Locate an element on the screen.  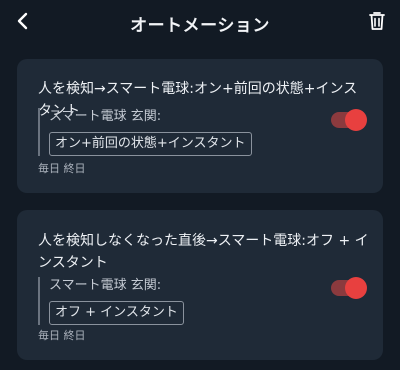
device-action-block: スマート電球 玄関: オン+前回の状態+インスタント is located at coordinates (145, 132).